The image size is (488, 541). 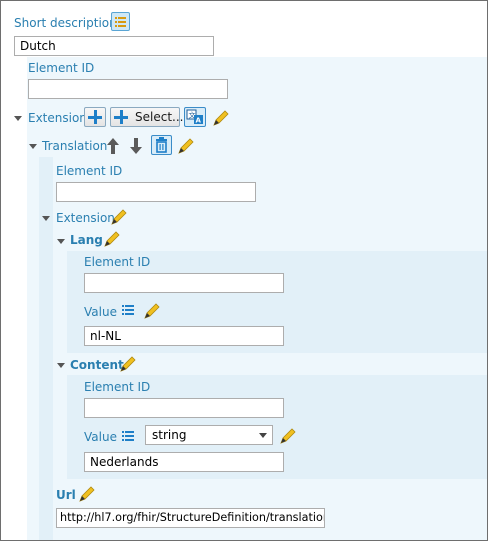 I want to click on extension-label: Extension, so click(x=57, y=118).